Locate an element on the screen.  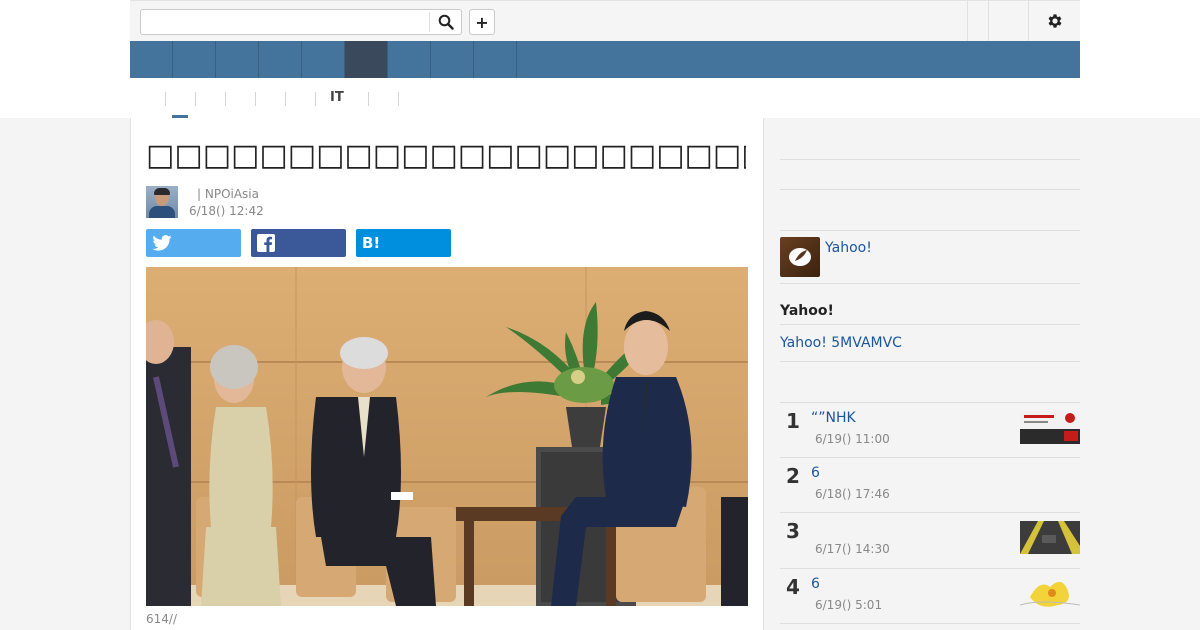
settings-button is located at coordinates (1055, 21).